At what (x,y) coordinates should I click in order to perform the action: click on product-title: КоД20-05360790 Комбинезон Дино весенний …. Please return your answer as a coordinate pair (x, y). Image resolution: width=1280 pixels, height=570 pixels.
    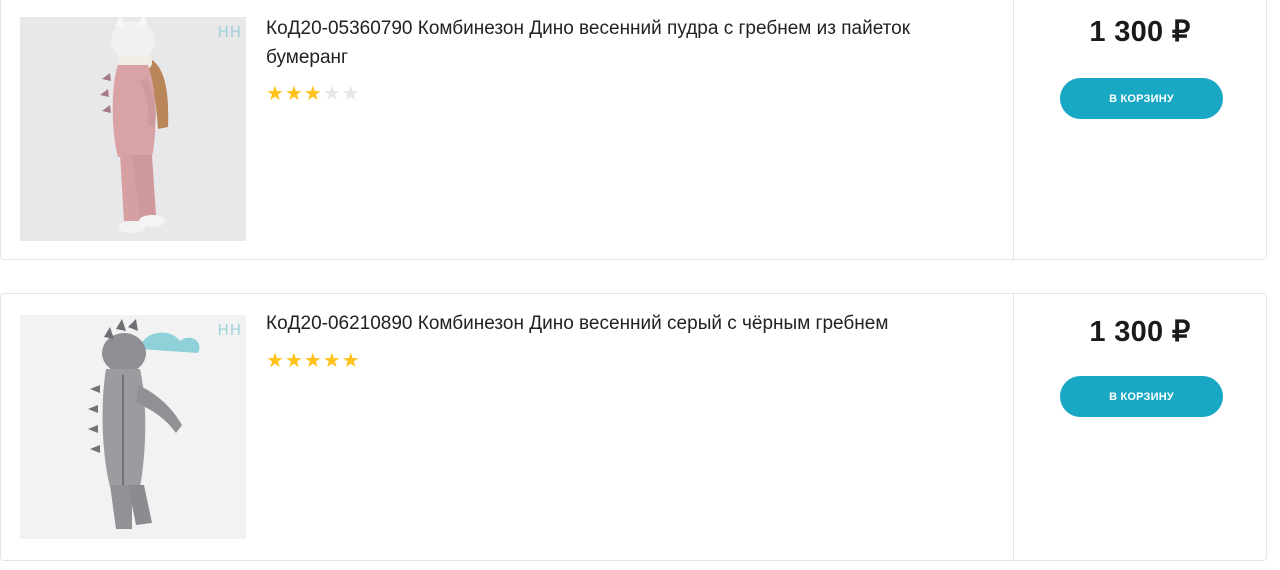
    Looking at the image, I should click on (626, 43).